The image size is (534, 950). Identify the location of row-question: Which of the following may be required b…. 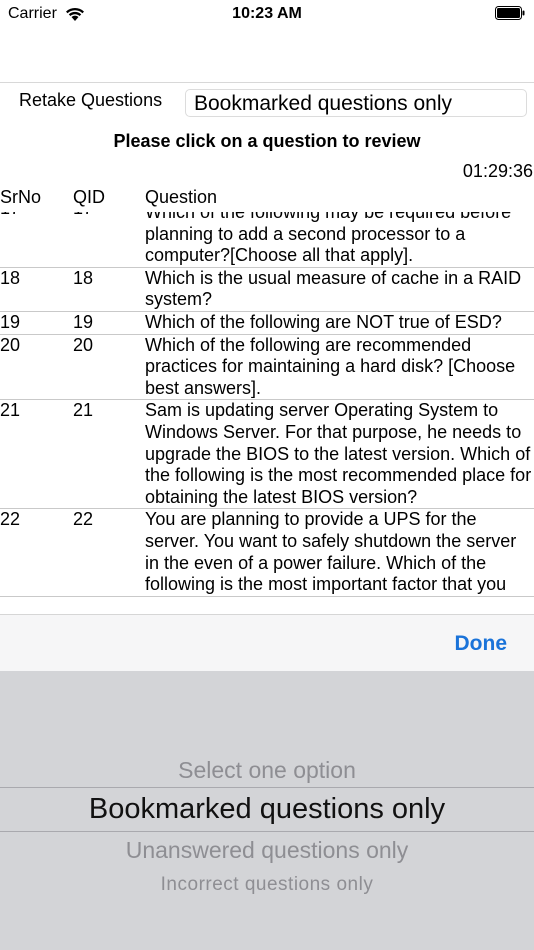
(328, 239).